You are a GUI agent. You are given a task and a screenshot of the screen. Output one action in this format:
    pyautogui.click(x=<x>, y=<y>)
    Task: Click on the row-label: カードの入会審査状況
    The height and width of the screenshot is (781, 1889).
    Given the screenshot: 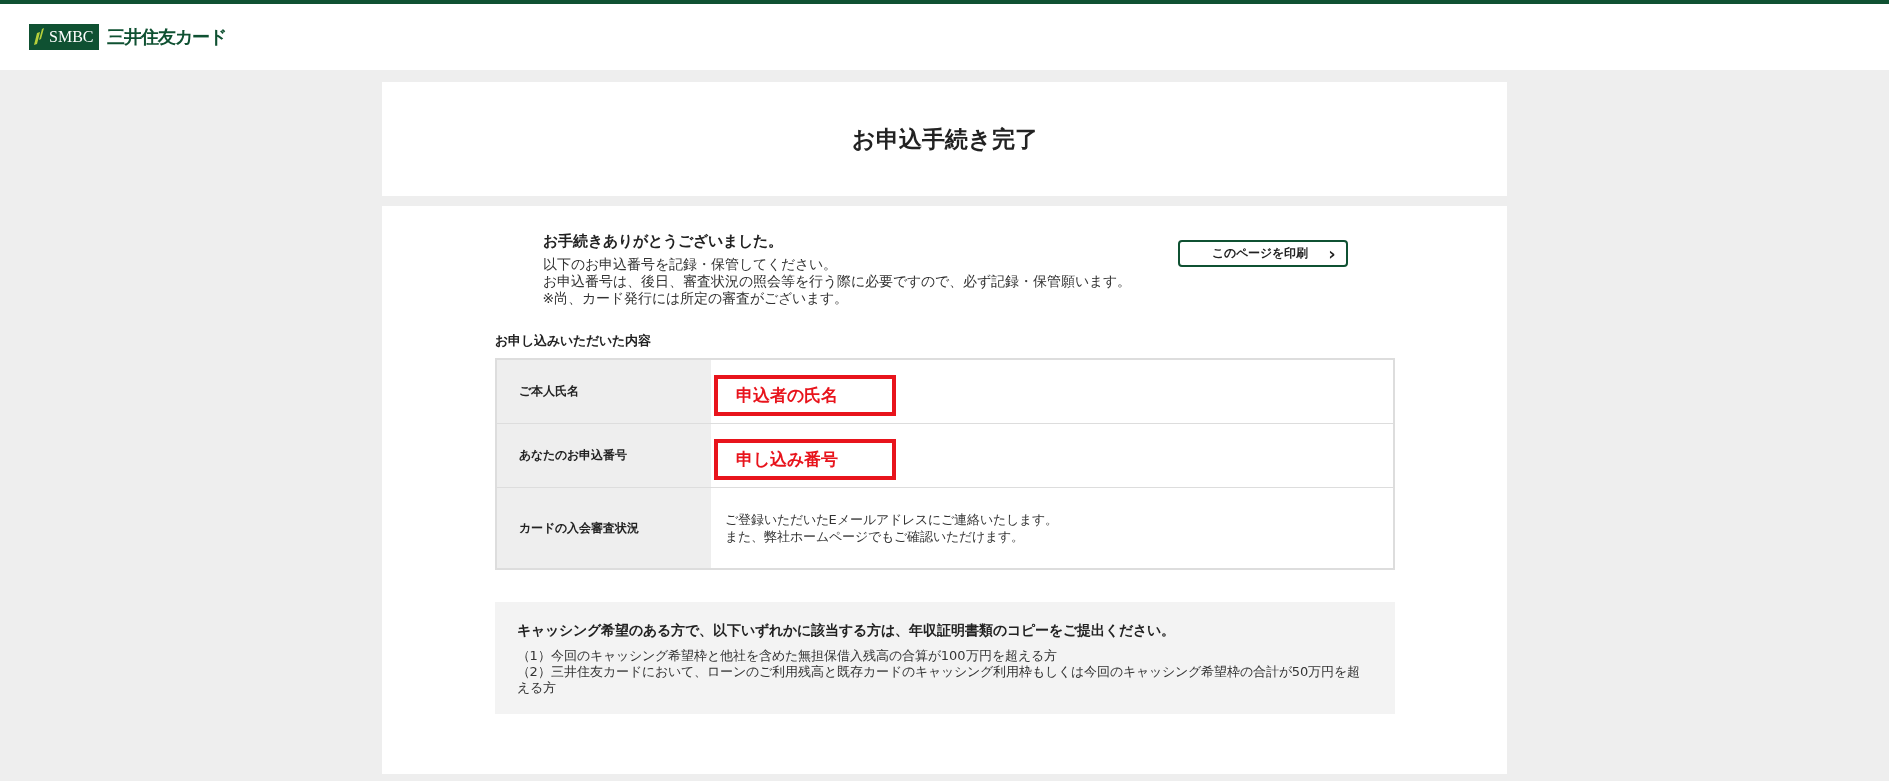 What is the action you would take?
    pyautogui.click(x=603, y=528)
    